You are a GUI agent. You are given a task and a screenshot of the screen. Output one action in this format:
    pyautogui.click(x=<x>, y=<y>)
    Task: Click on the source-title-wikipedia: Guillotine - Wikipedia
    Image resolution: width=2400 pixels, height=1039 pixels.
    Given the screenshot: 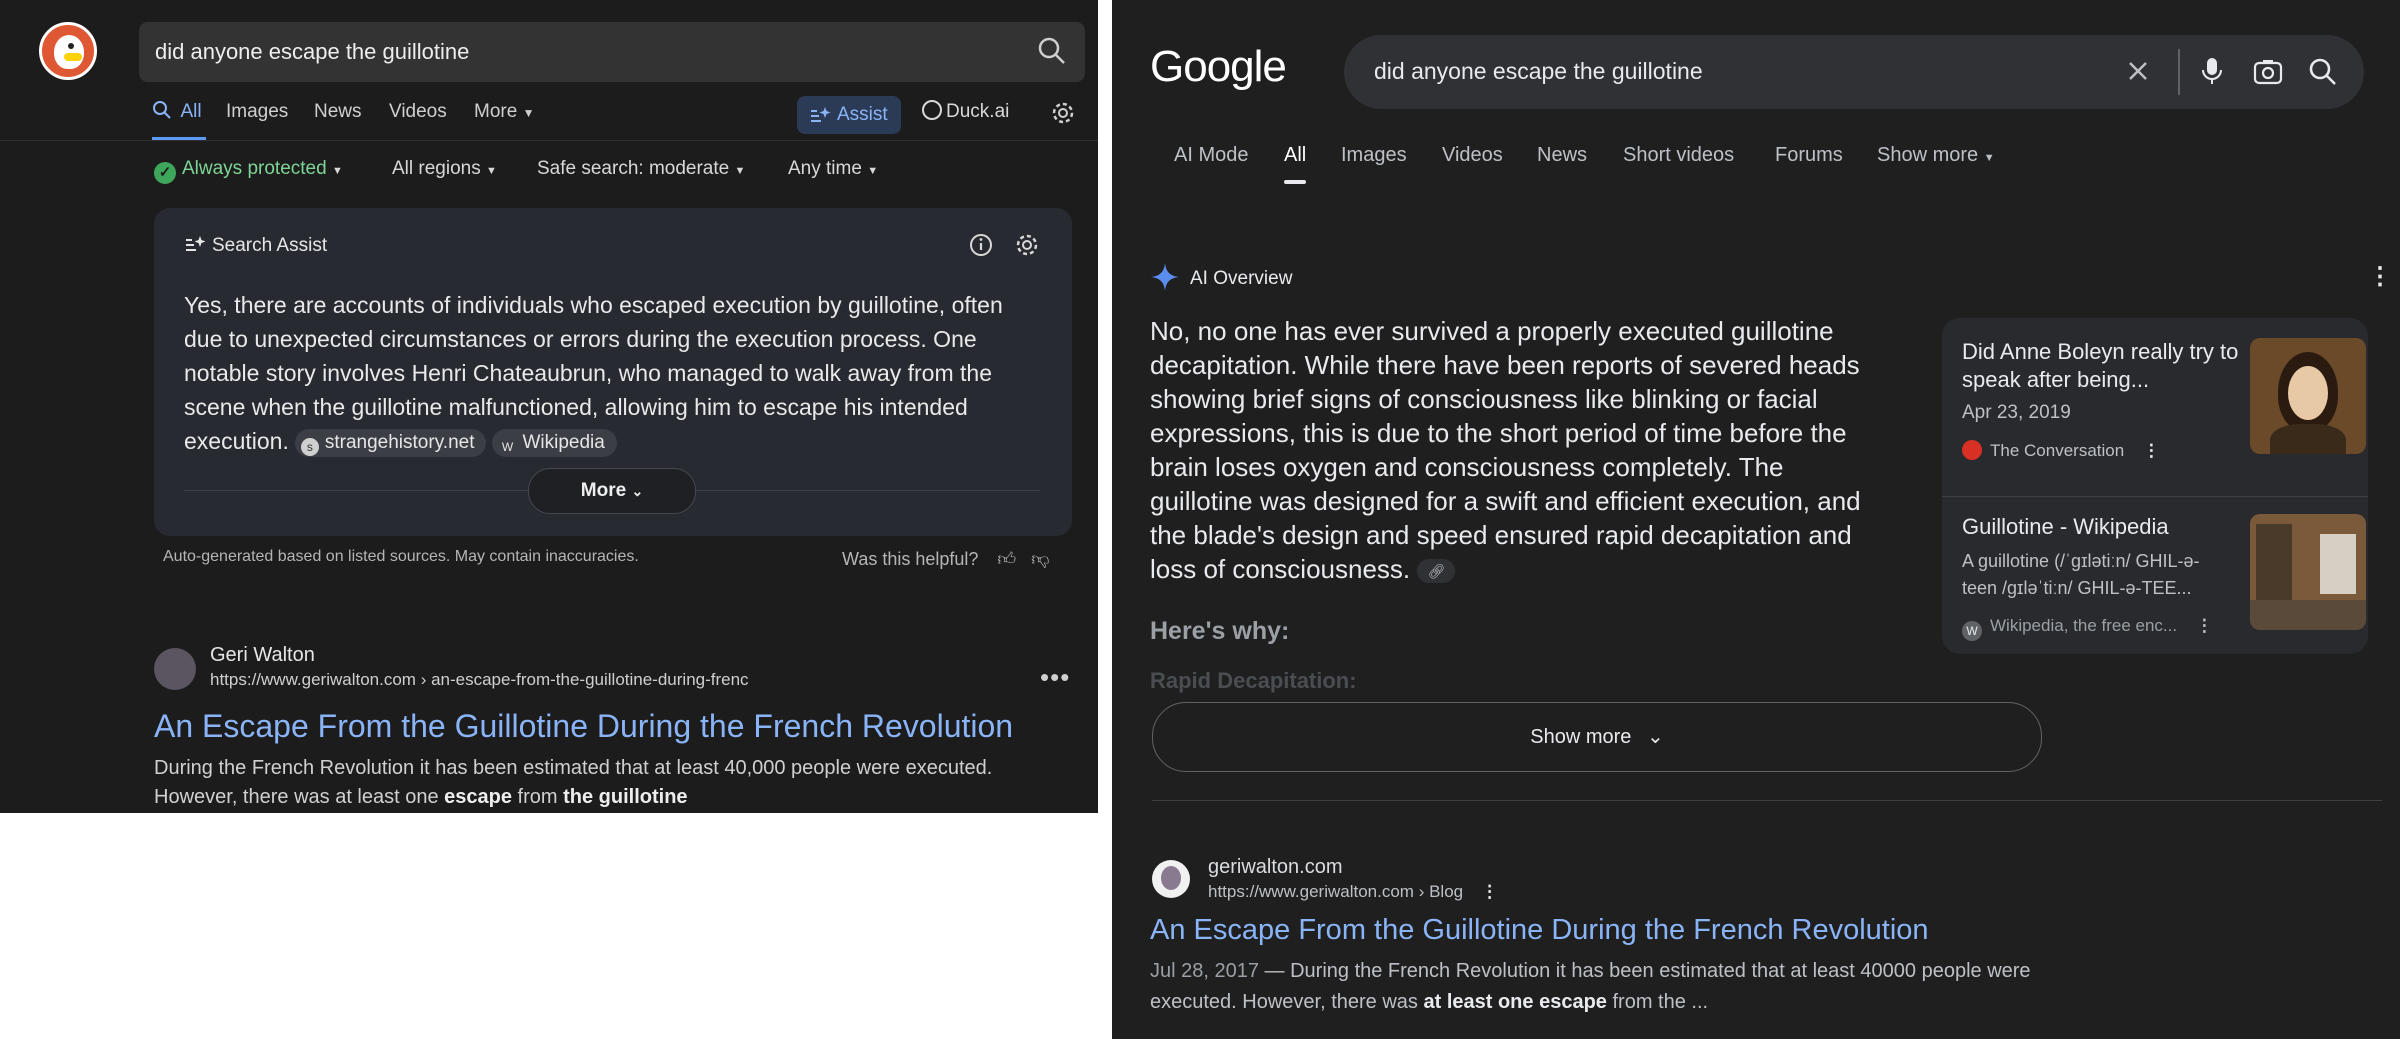 What is the action you would take?
    pyautogui.click(x=2065, y=527)
    